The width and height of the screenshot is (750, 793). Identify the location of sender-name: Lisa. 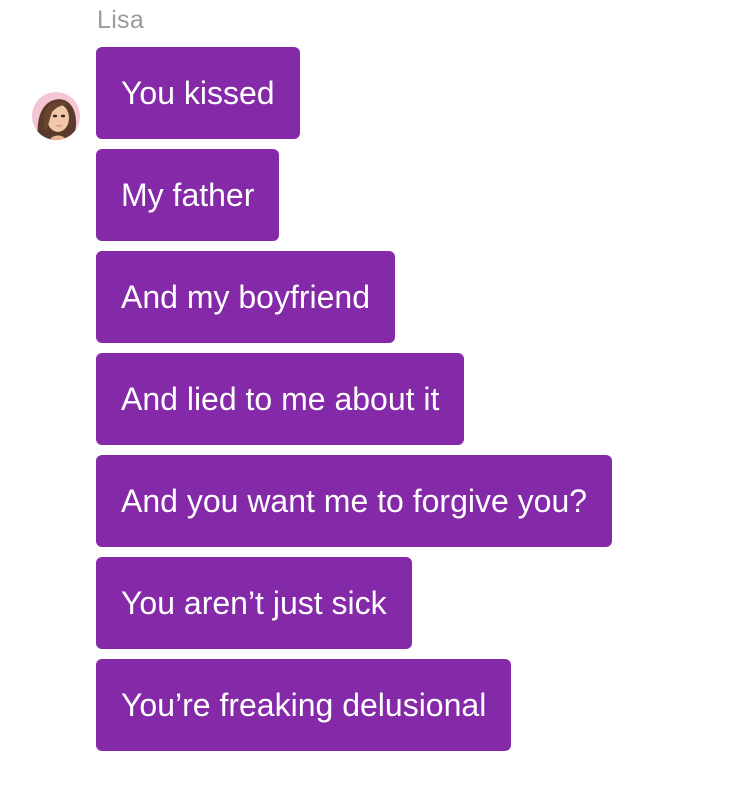
(121, 20).